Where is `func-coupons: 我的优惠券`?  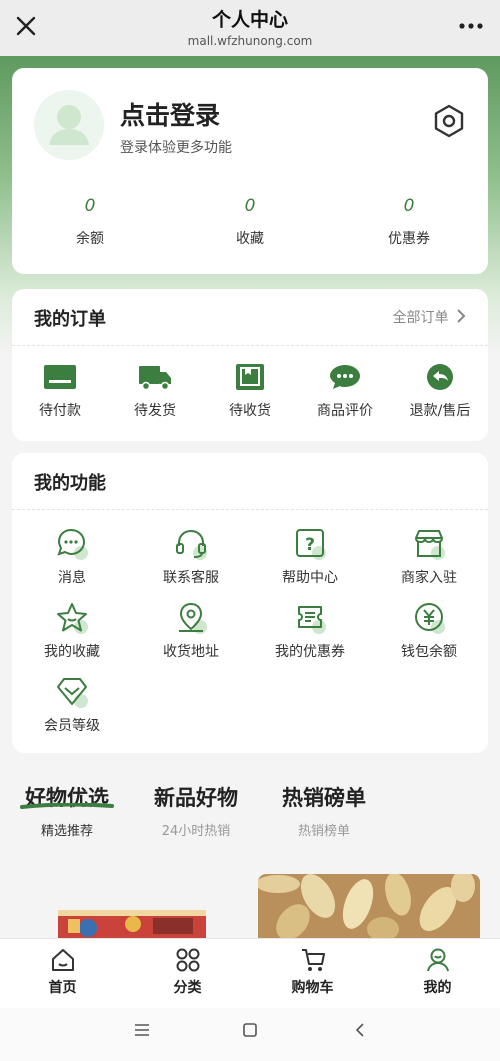
func-coupons: 我的优惠券 is located at coordinates (310, 631).